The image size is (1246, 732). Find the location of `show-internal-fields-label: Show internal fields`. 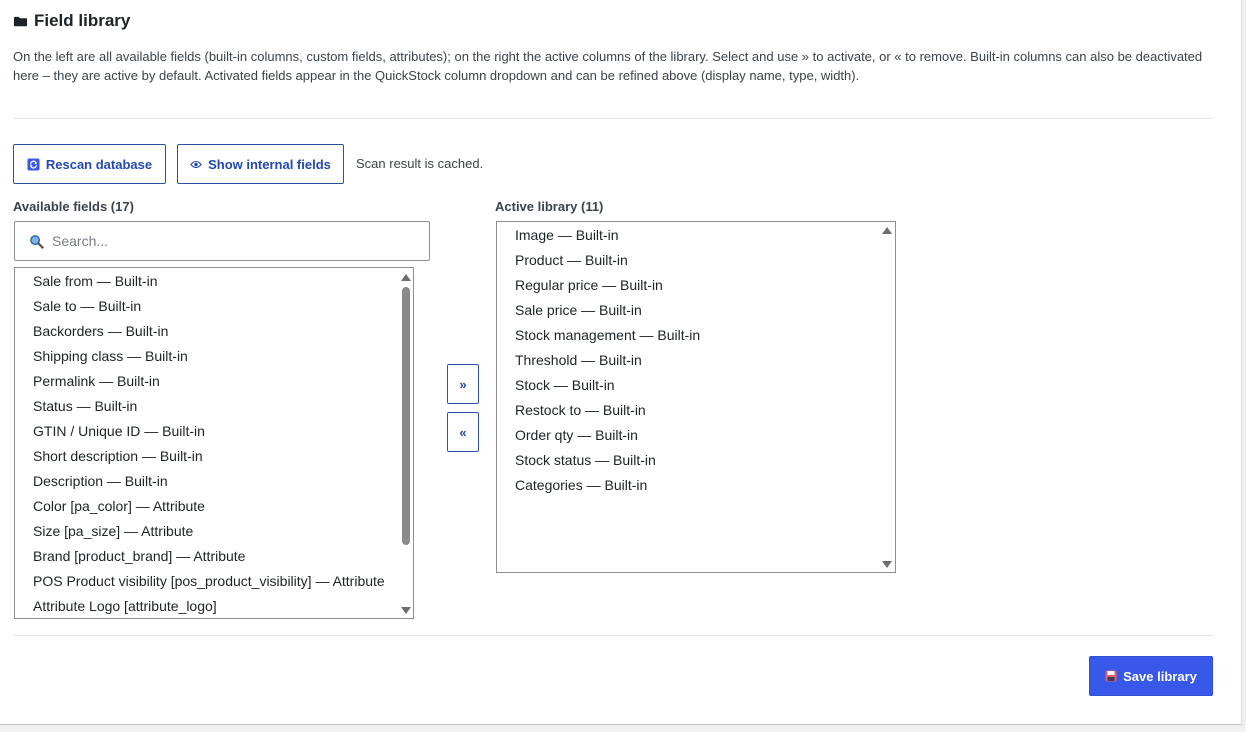

show-internal-fields-label: Show internal fields is located at coordinates (269, 164).